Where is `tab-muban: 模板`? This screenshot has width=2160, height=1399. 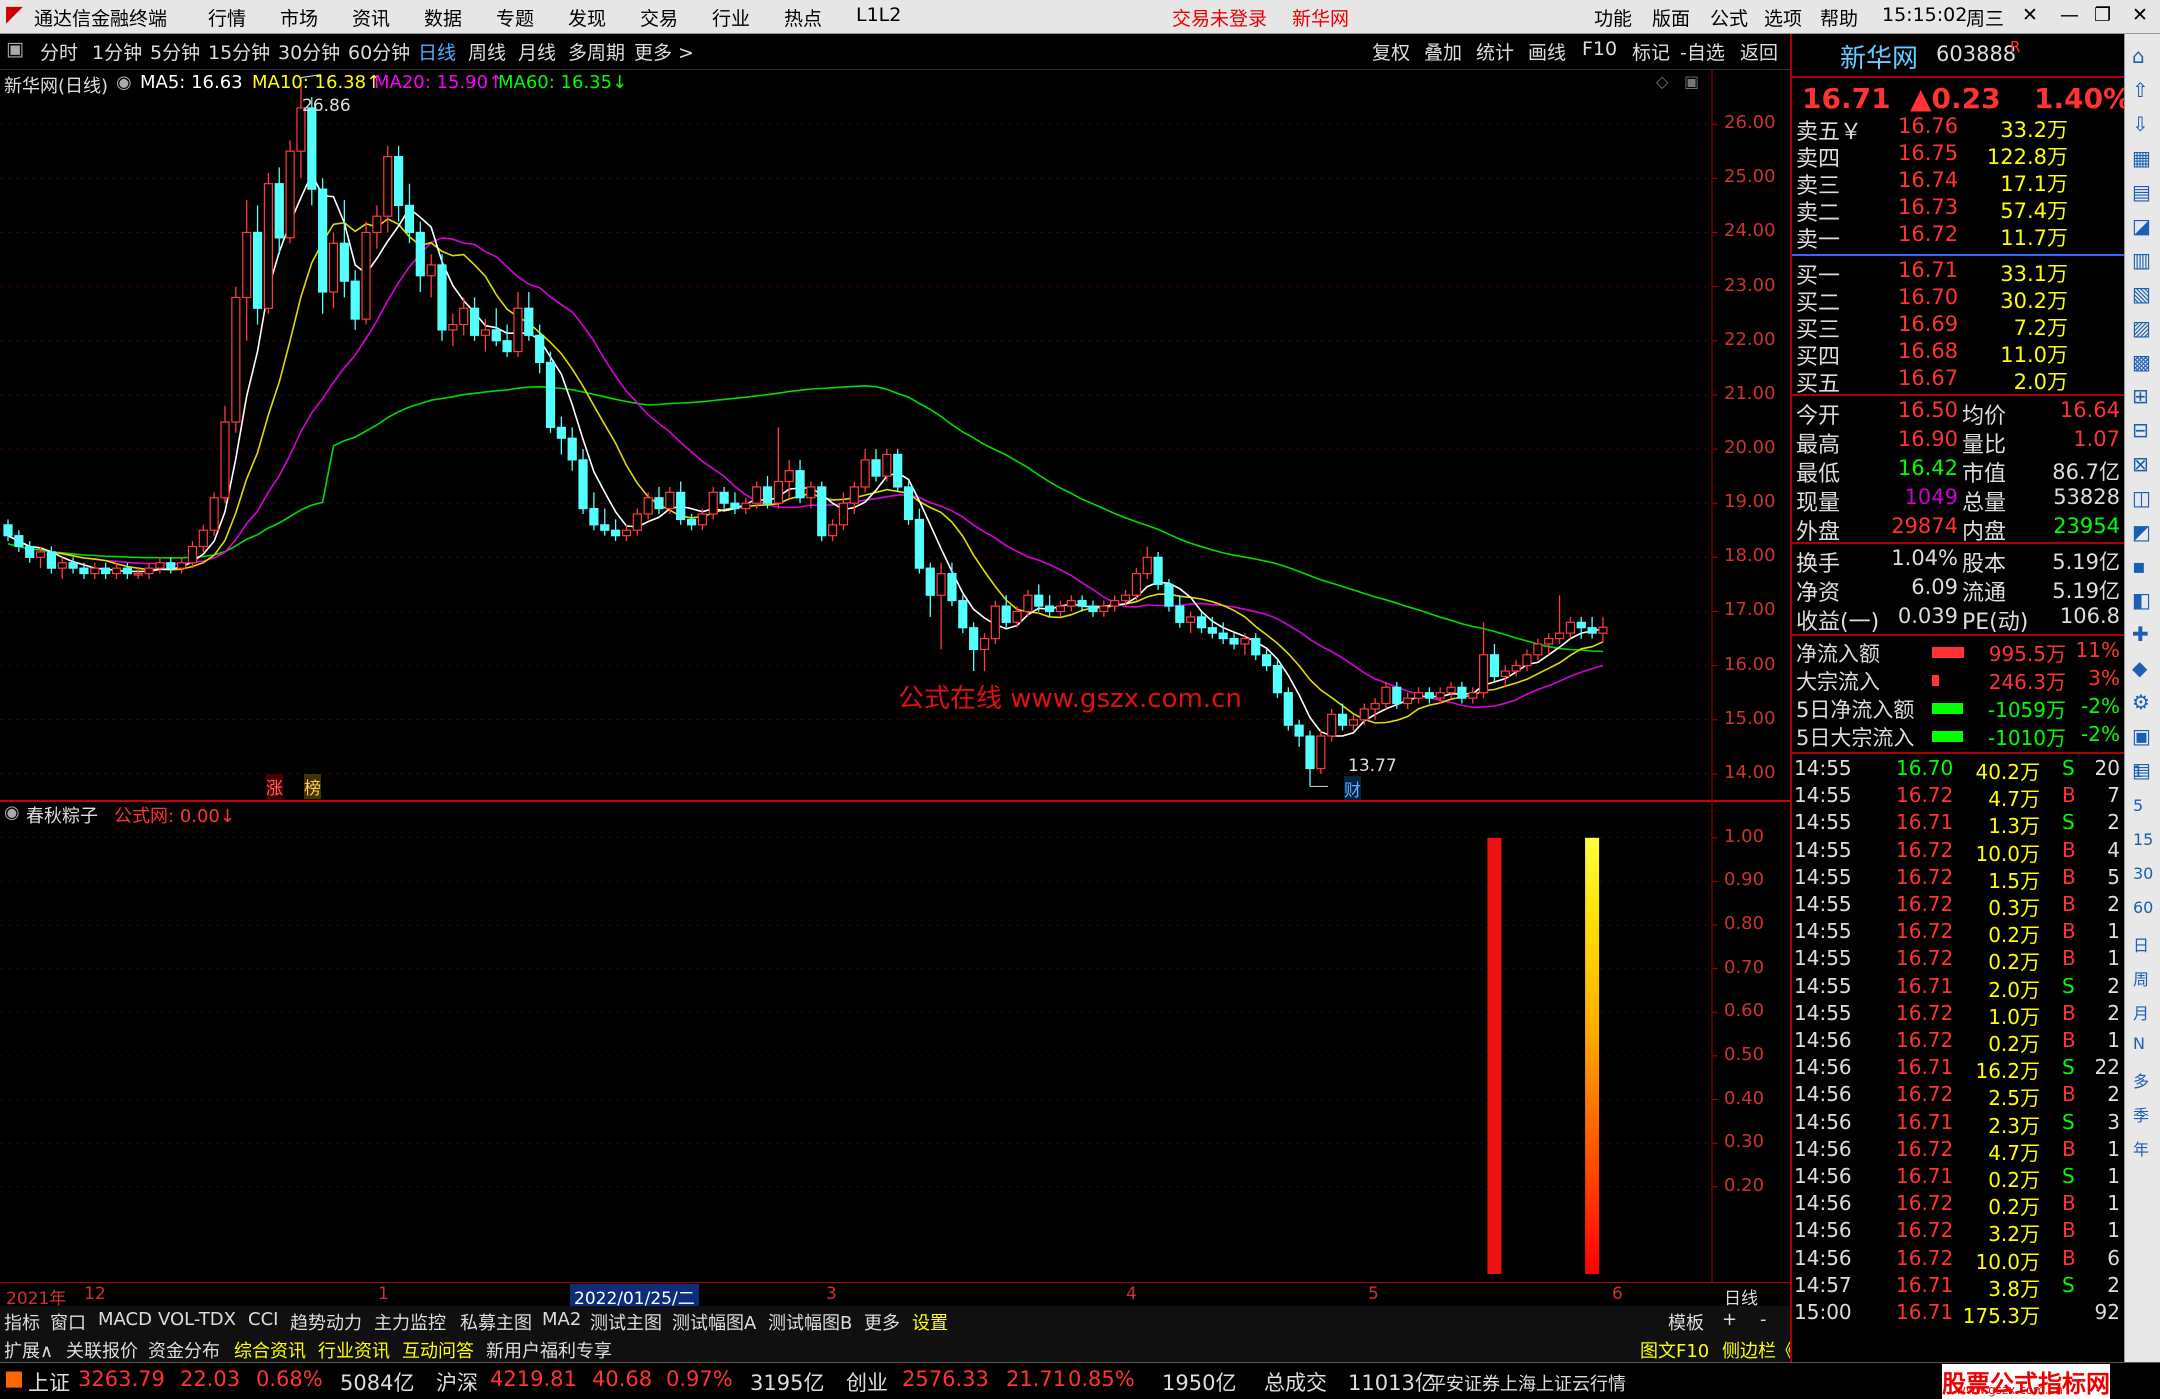
tab-muban: 模板 is located at coordinates (1686, 1322).